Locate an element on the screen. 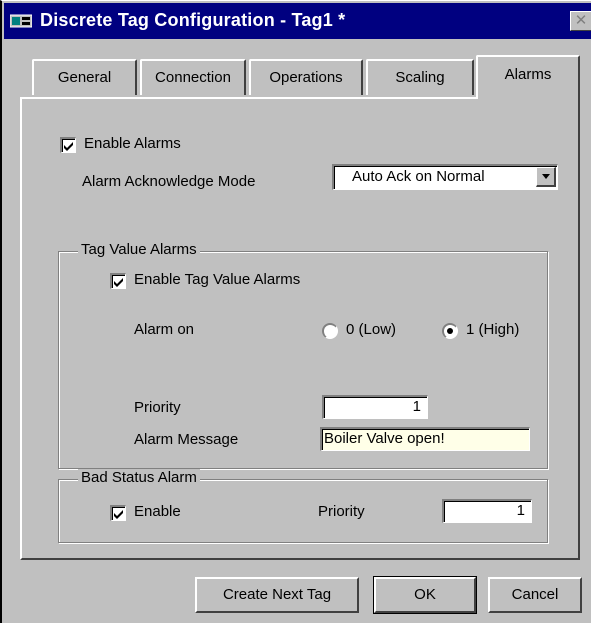  enable-tag-value-alarms-checkbox is located at coordinates (118, 281).